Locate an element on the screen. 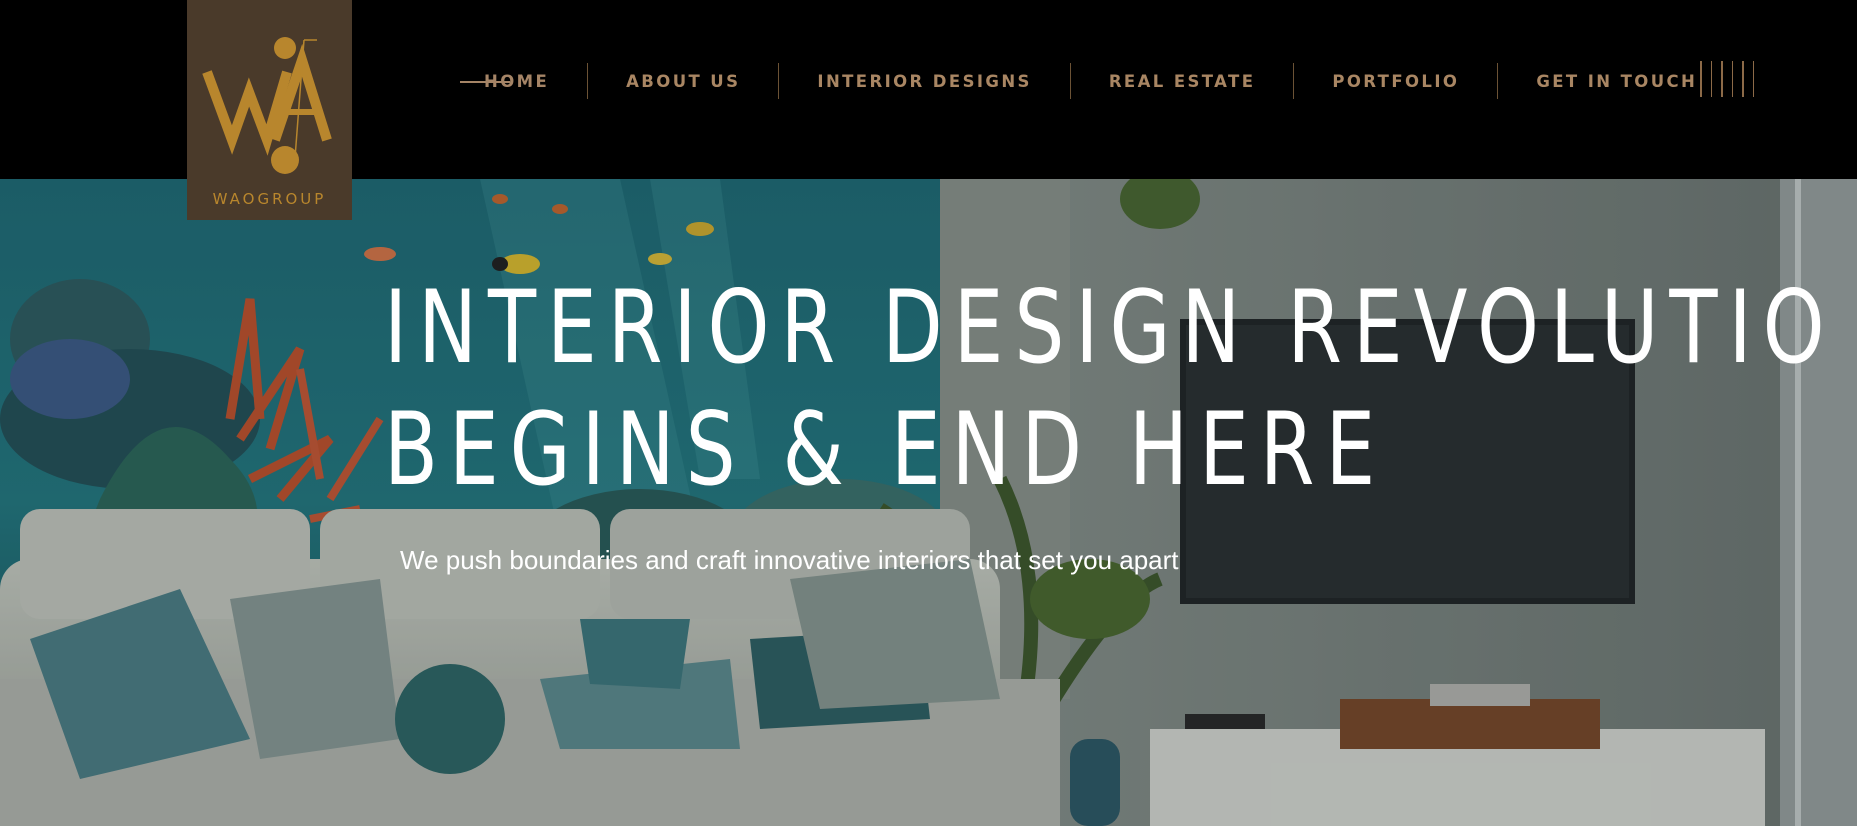  nav-item-interior-designs: INTERIOR DESIGNS is located at coordinates (924, 81).